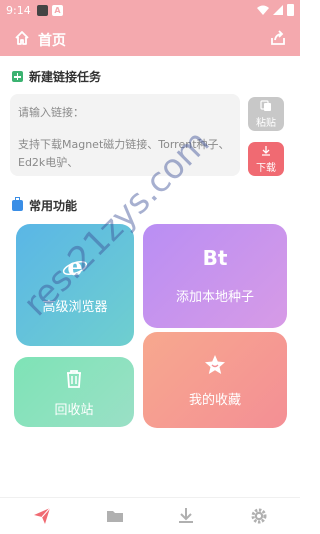 Image resolution: width=320 pixels, height=534 pixels. Describe the element at coordinates (22, 38) in the screenshot. I see `home-icon` at that location.